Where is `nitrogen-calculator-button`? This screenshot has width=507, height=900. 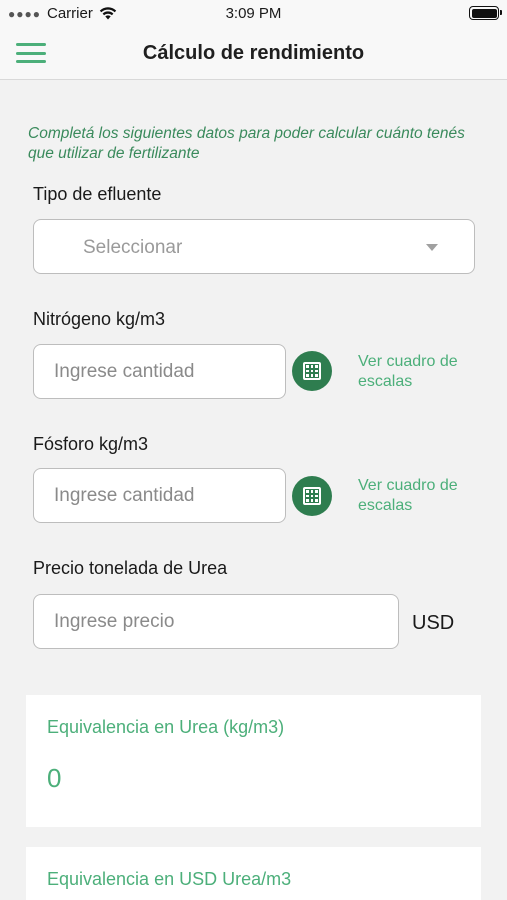 nitrogen-calculator-button is located at coordinates (312, 371).